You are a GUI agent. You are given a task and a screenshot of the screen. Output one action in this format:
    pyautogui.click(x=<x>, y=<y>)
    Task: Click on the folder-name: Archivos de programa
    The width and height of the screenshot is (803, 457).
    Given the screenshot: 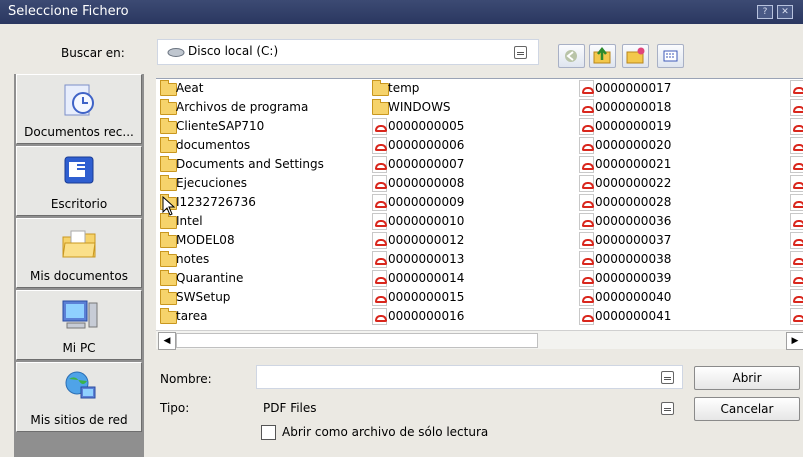 What is the action you would take?
    pyautogui.click(x=242, y=107)
    